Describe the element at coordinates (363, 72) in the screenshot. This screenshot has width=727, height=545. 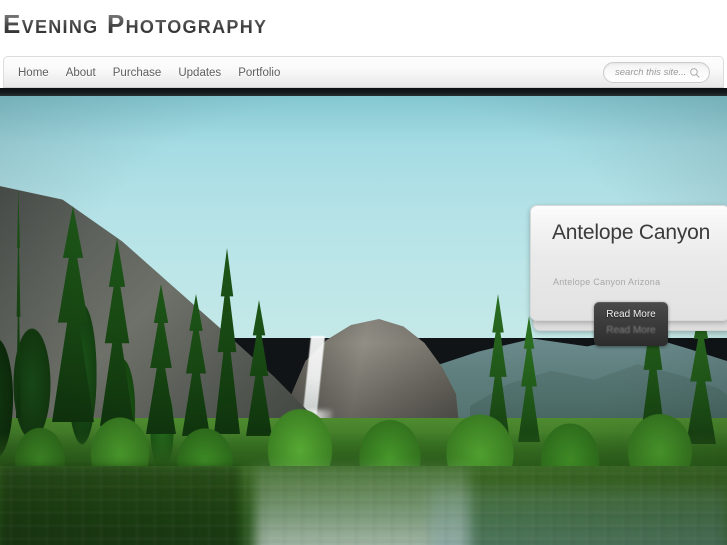
I see `main-navigation-bar: Home About Purchase Updates Portfolio` at that location.